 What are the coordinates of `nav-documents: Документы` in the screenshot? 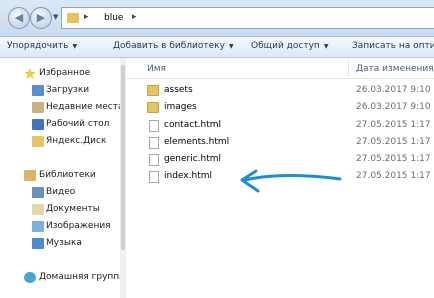 It's located at (62, 210).